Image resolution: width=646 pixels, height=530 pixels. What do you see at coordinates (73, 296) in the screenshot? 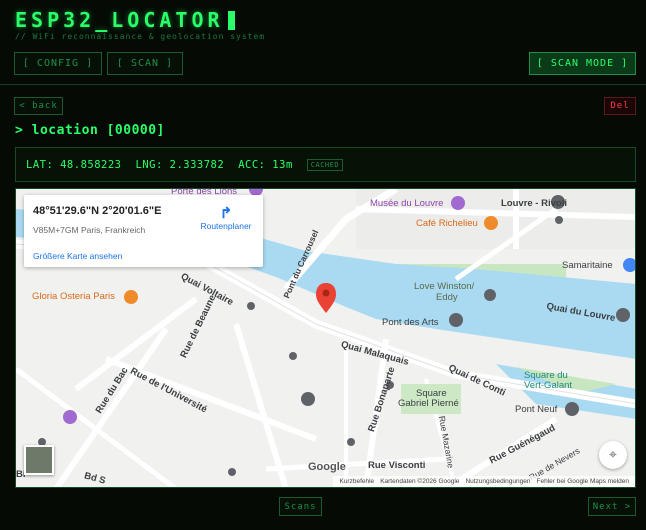
I see `map-label: Gloria Osteria Paris` at bounding box center [73, 296].